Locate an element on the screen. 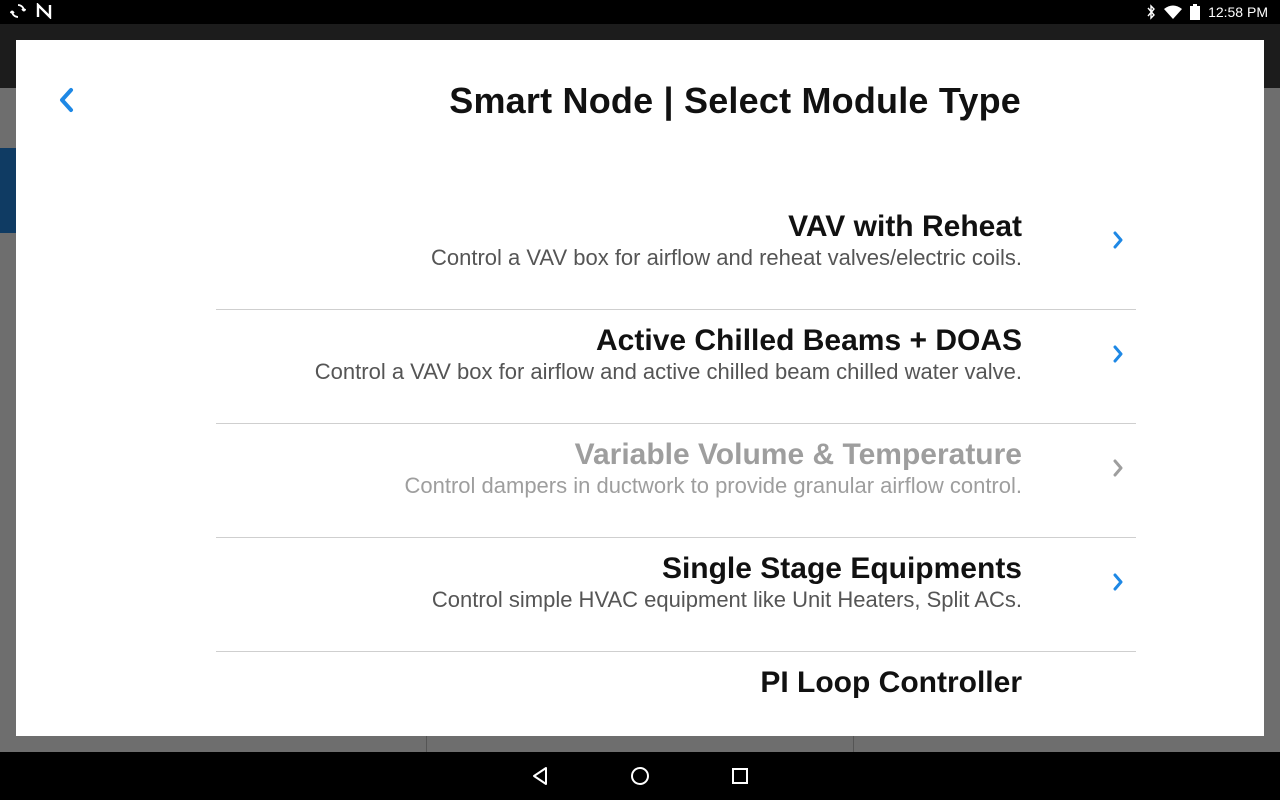 Image resolution: width=1280 pixels, height=800 pixels. sync-icon is located at coordinates (18, 11).